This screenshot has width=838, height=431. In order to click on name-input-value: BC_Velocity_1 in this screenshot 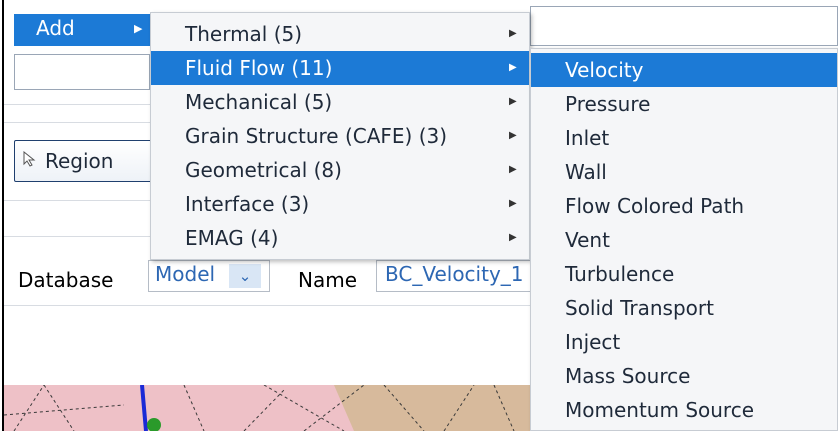, I will do `click(454, 274)`.